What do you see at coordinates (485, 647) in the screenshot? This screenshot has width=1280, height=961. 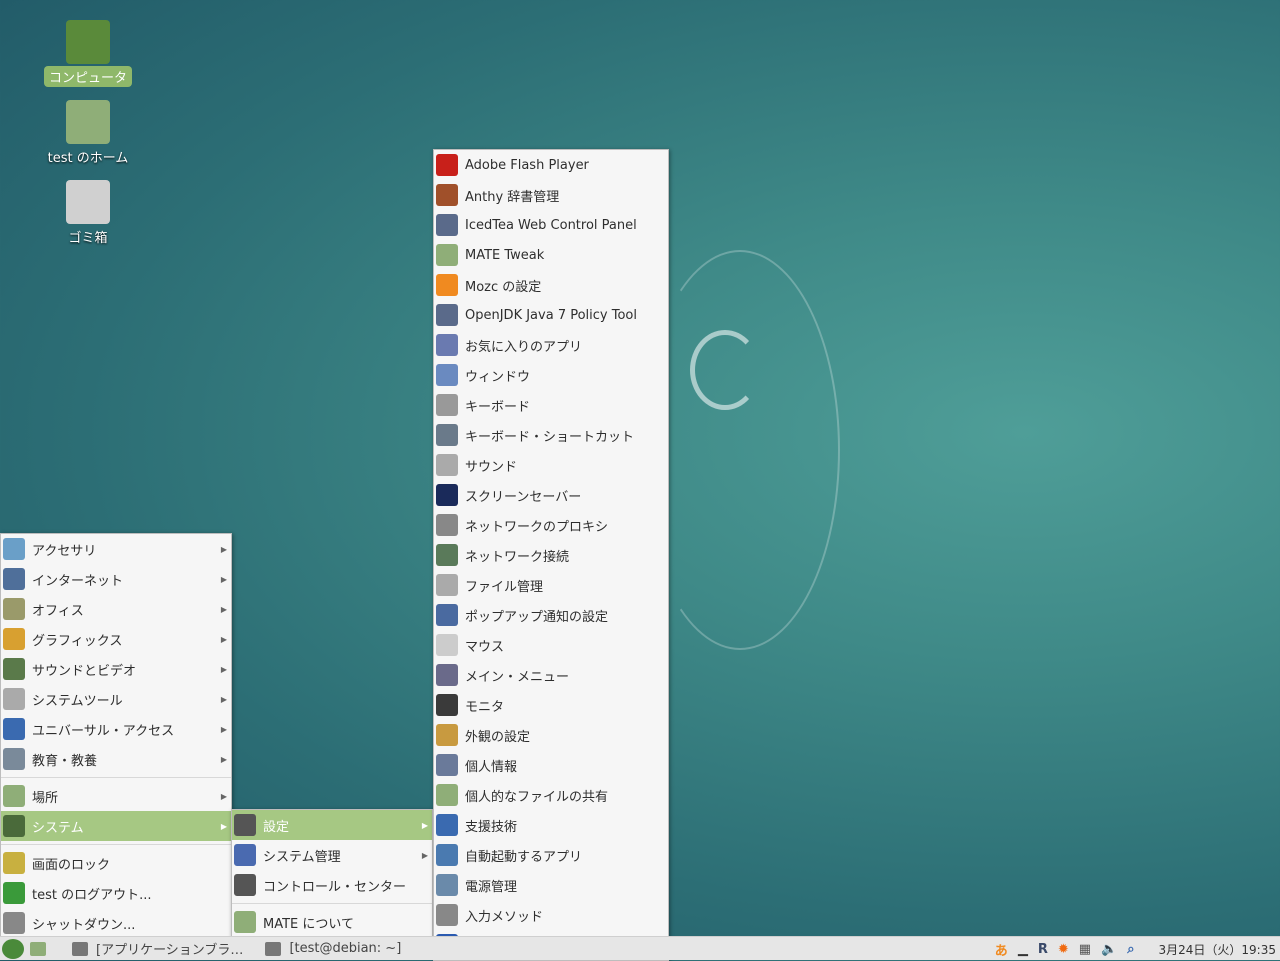 I see `menu-item-label: マウス` at bounding box center [485, 647].